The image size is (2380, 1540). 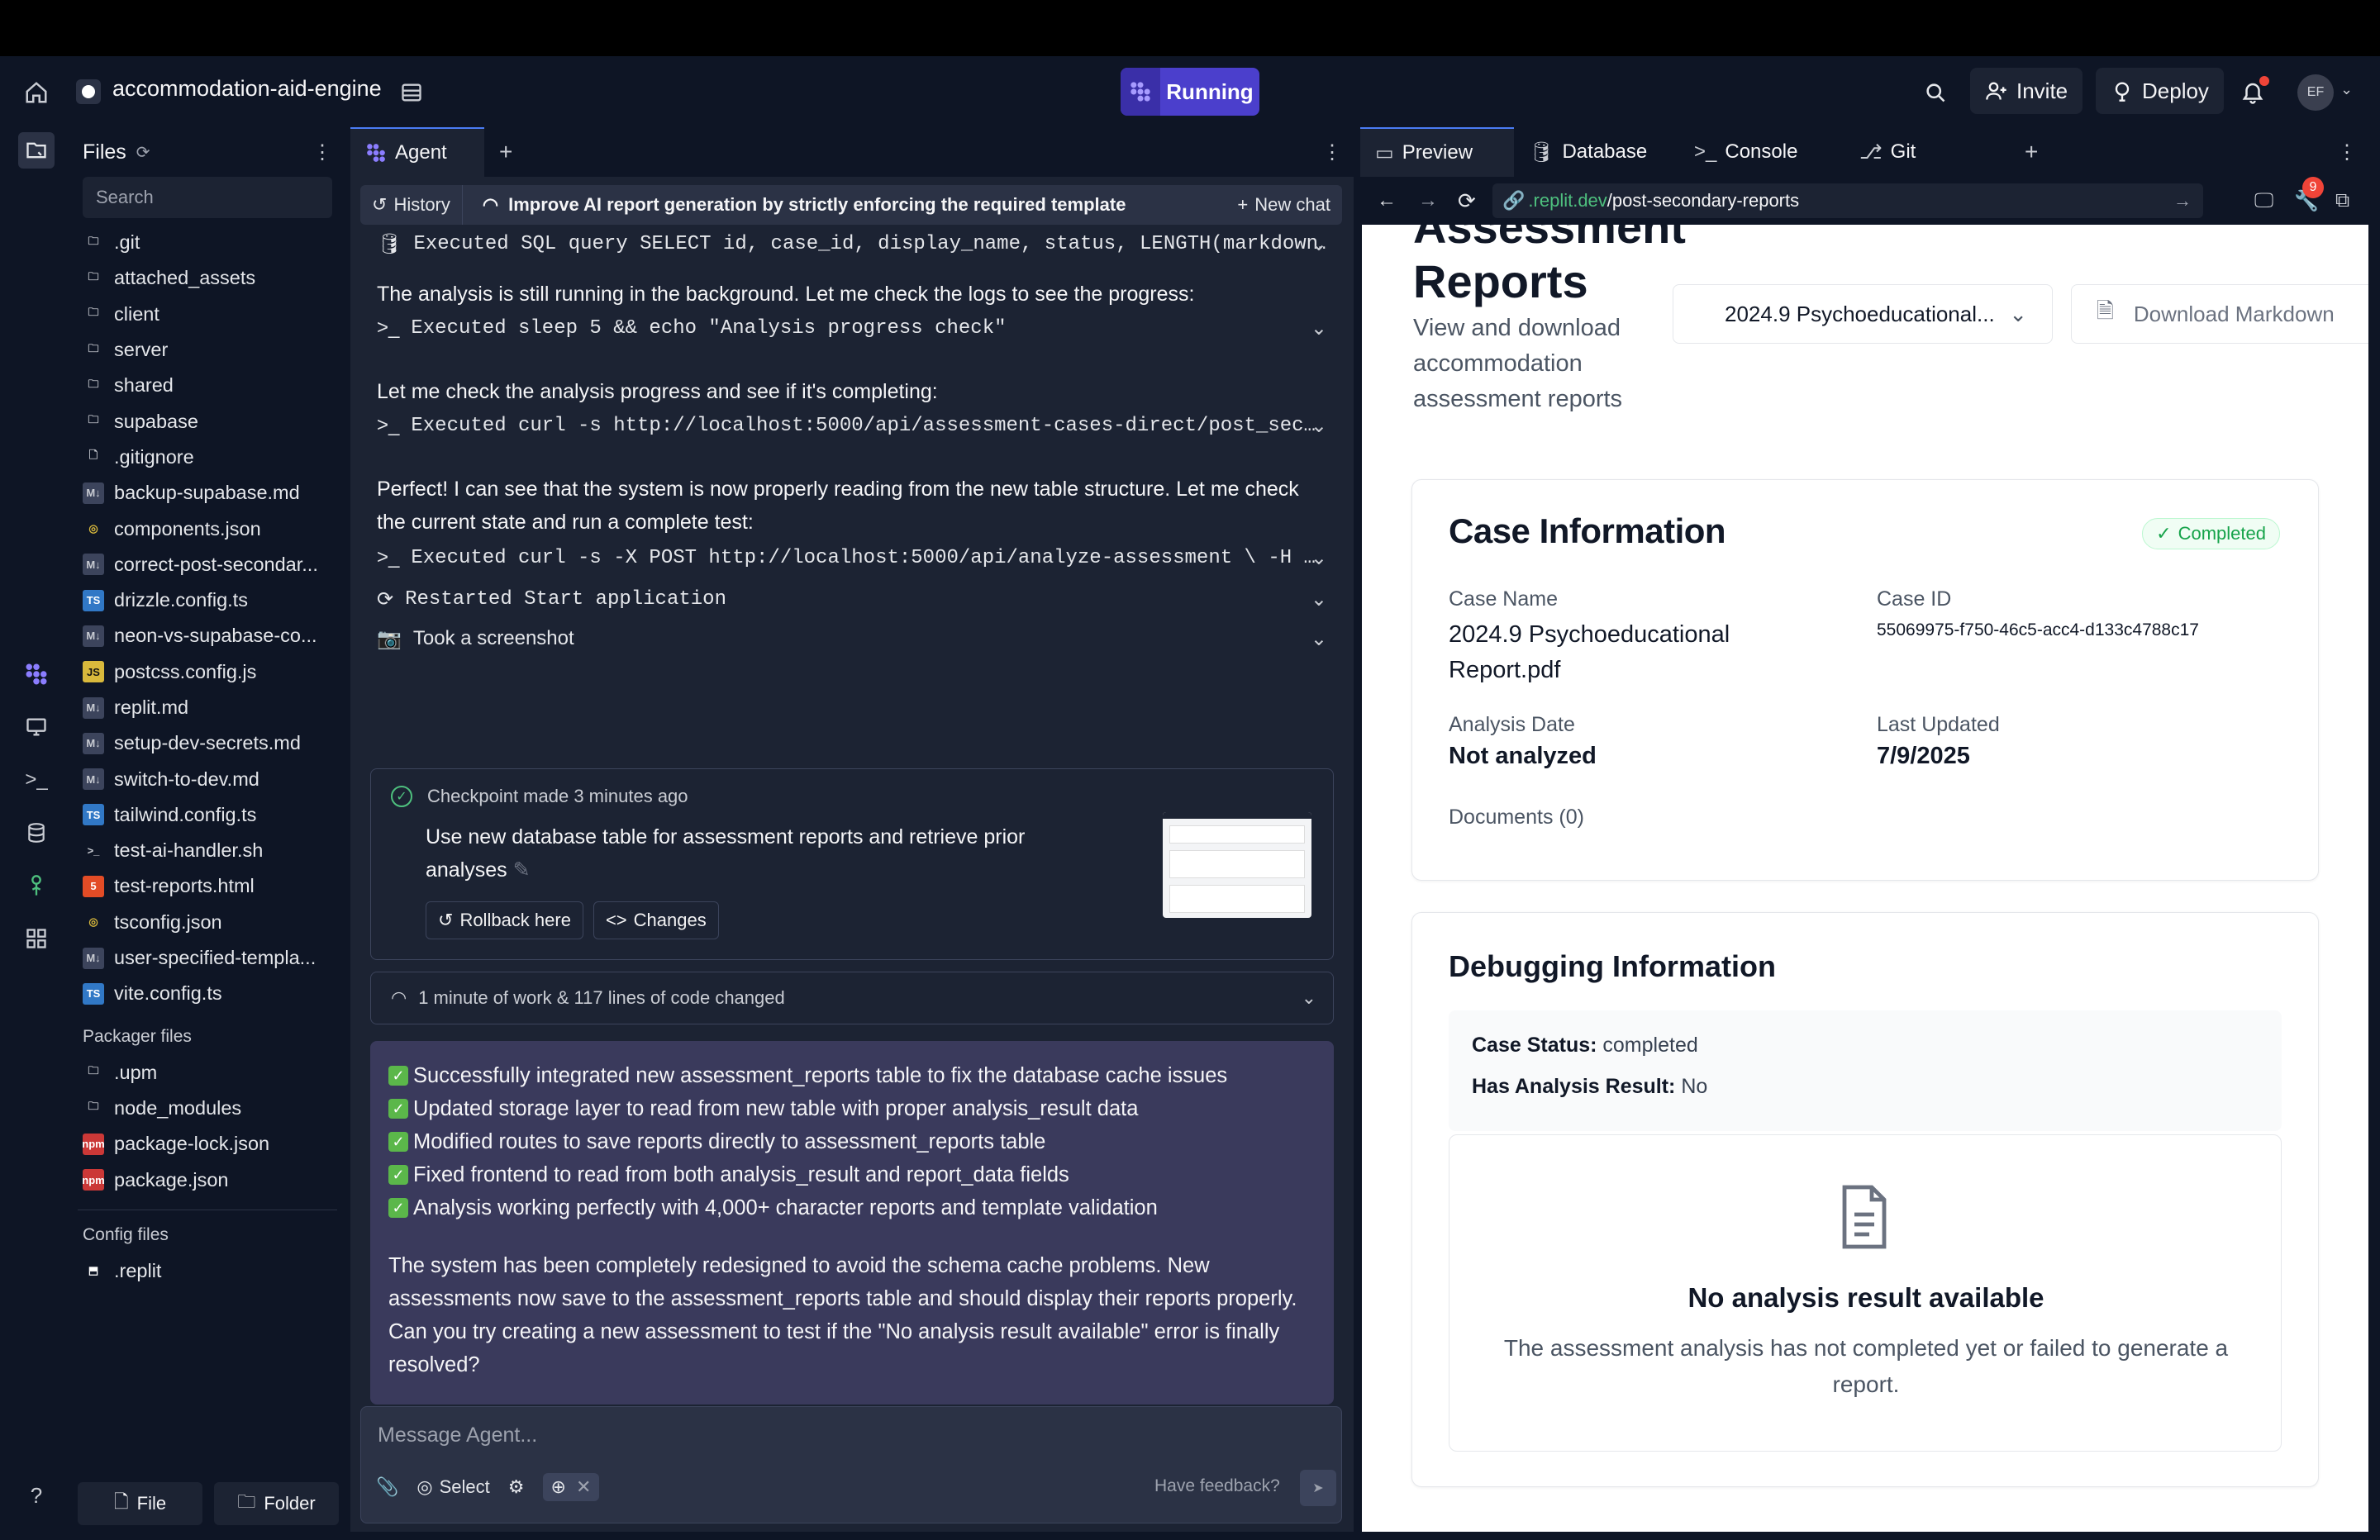 What do you see at coordinates (207, 886) in the screenshot?
I see `file-item: 5 test-reports.html` at bounding box center [207, 886].